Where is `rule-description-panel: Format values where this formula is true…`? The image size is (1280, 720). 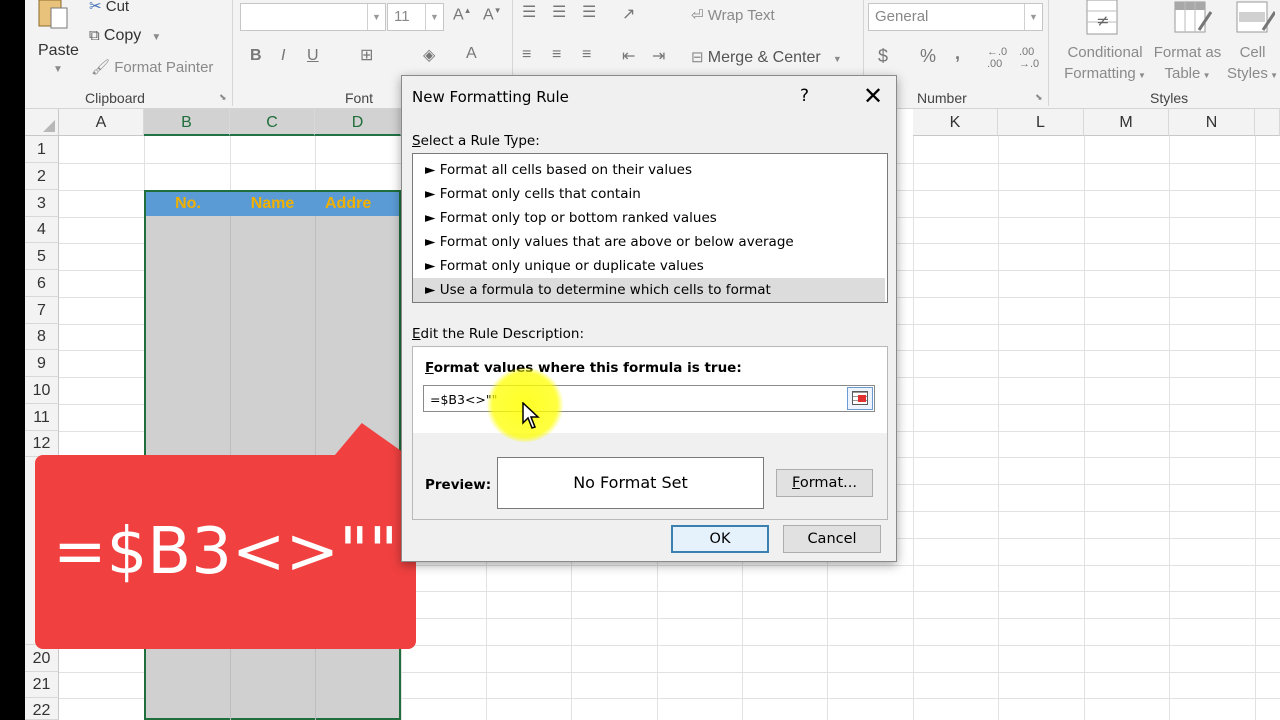 rule-description-panel: Format values where this formula is true… is located at coordinates (650, 433).